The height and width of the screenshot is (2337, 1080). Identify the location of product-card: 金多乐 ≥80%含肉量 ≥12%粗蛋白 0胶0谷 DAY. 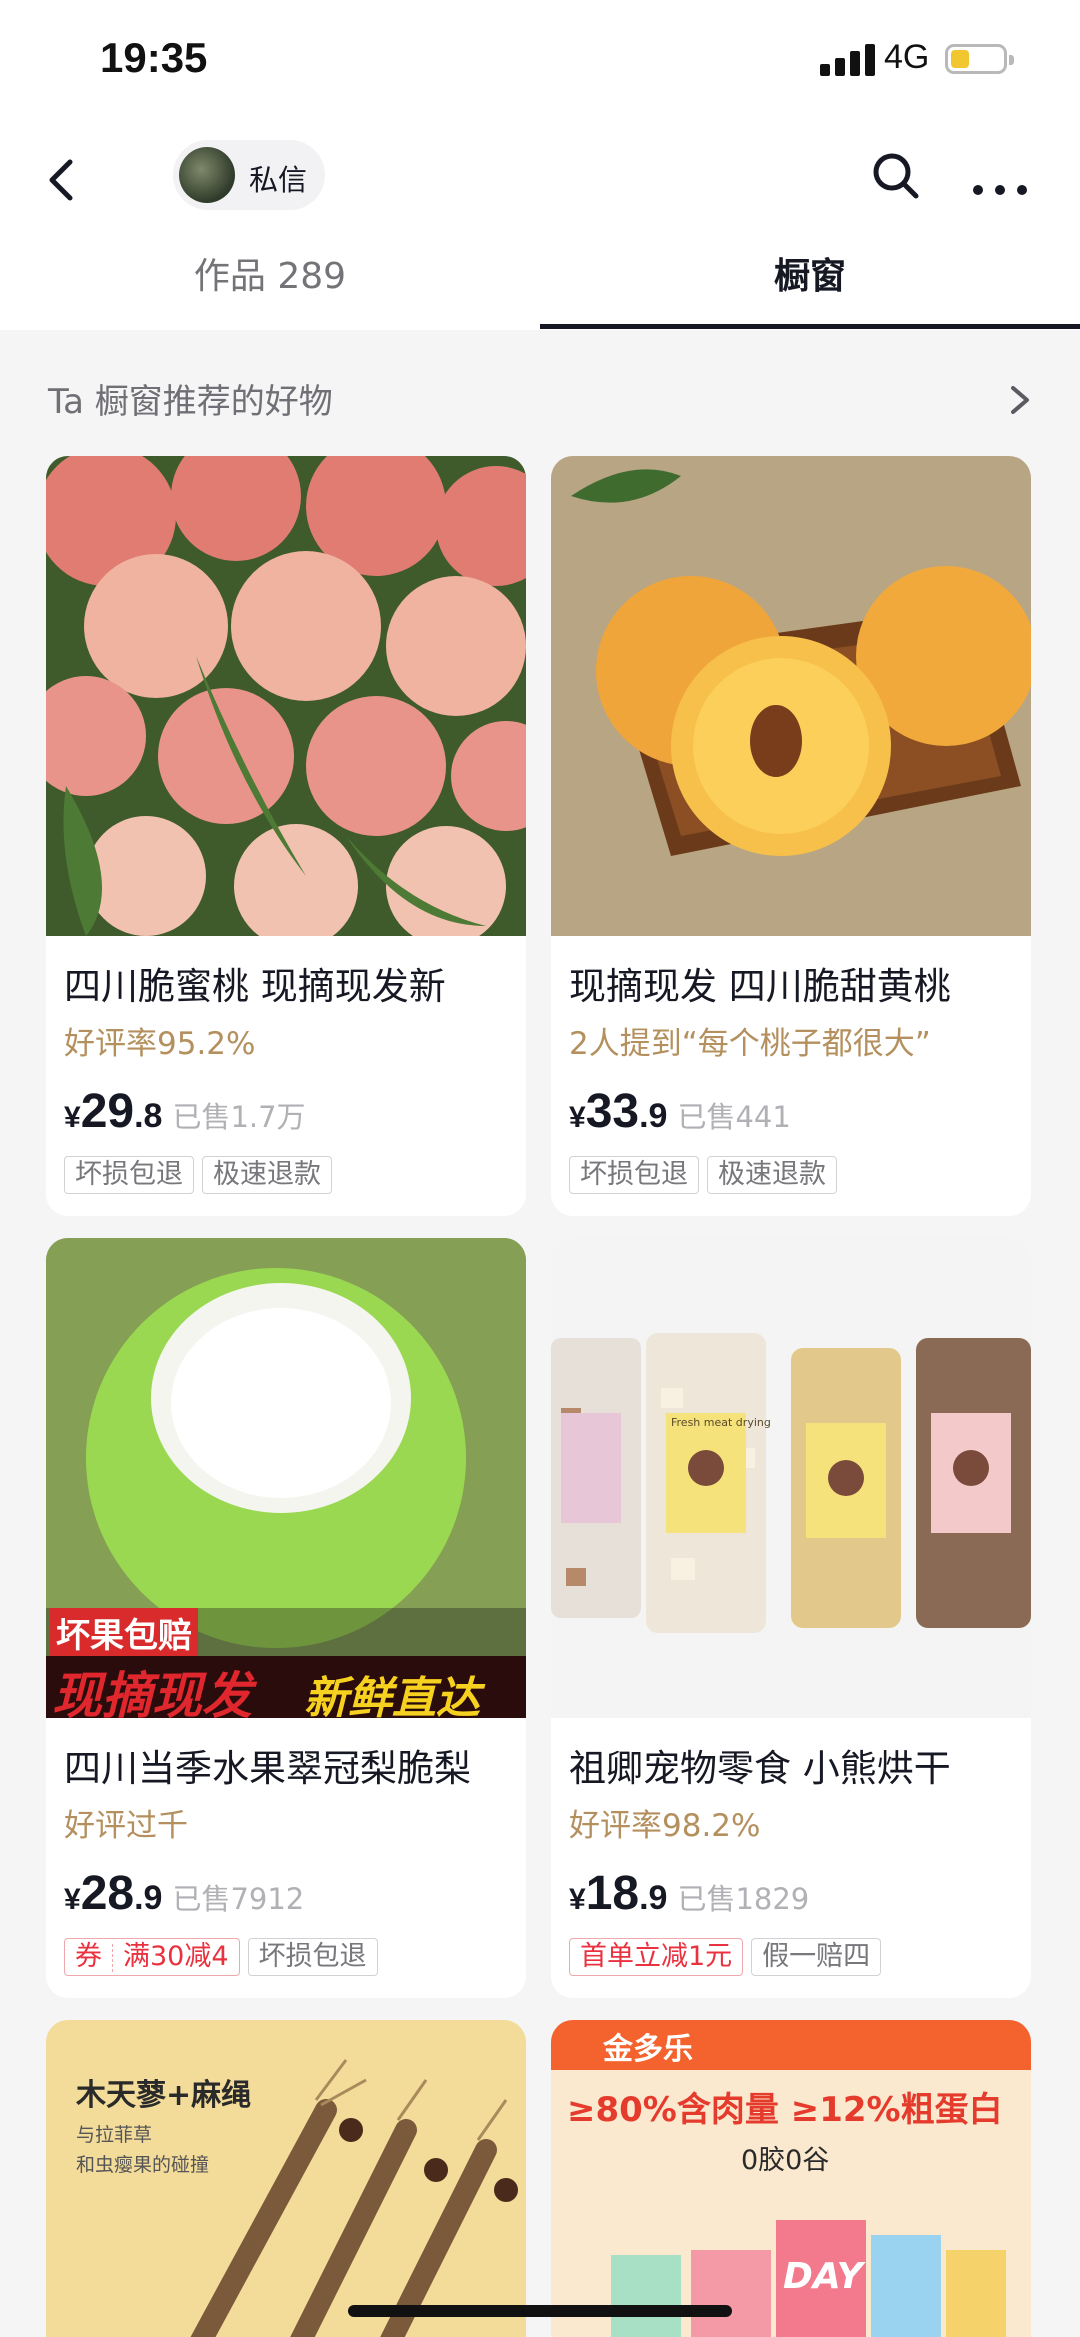
(791, 2178).